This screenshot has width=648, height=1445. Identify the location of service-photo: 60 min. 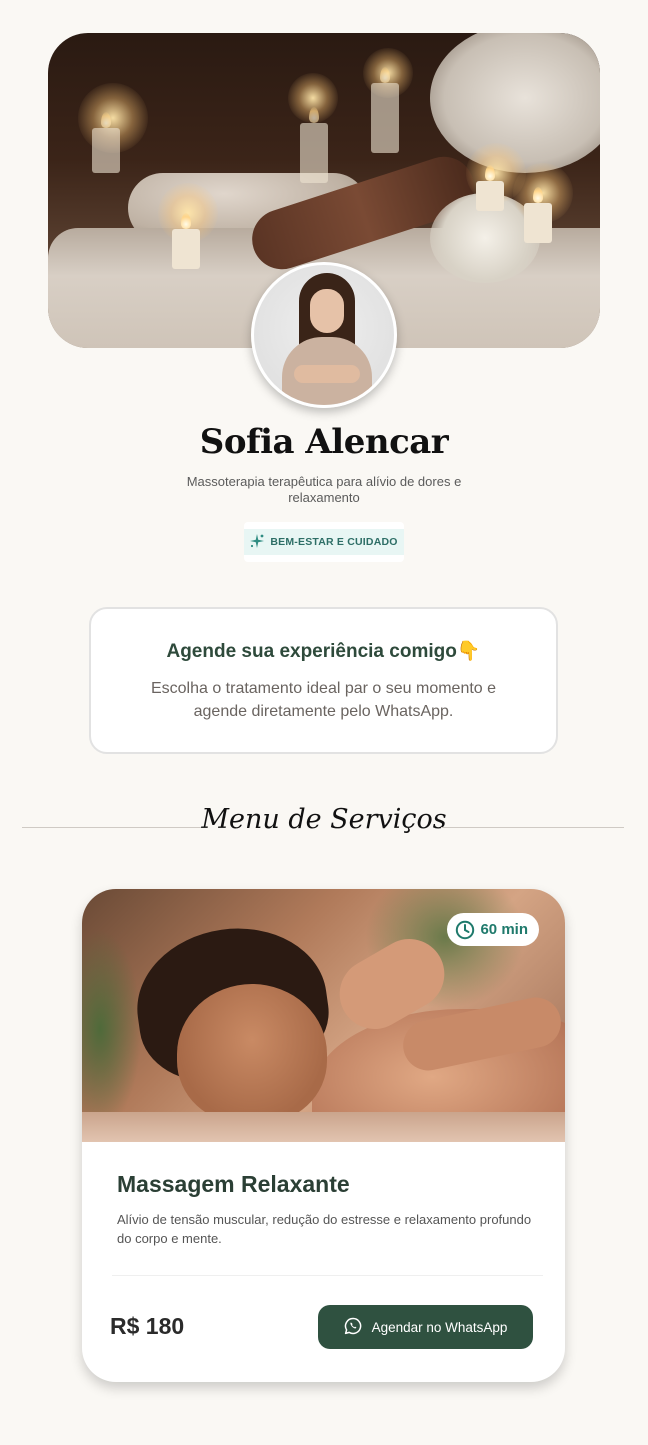
(323, 1015).